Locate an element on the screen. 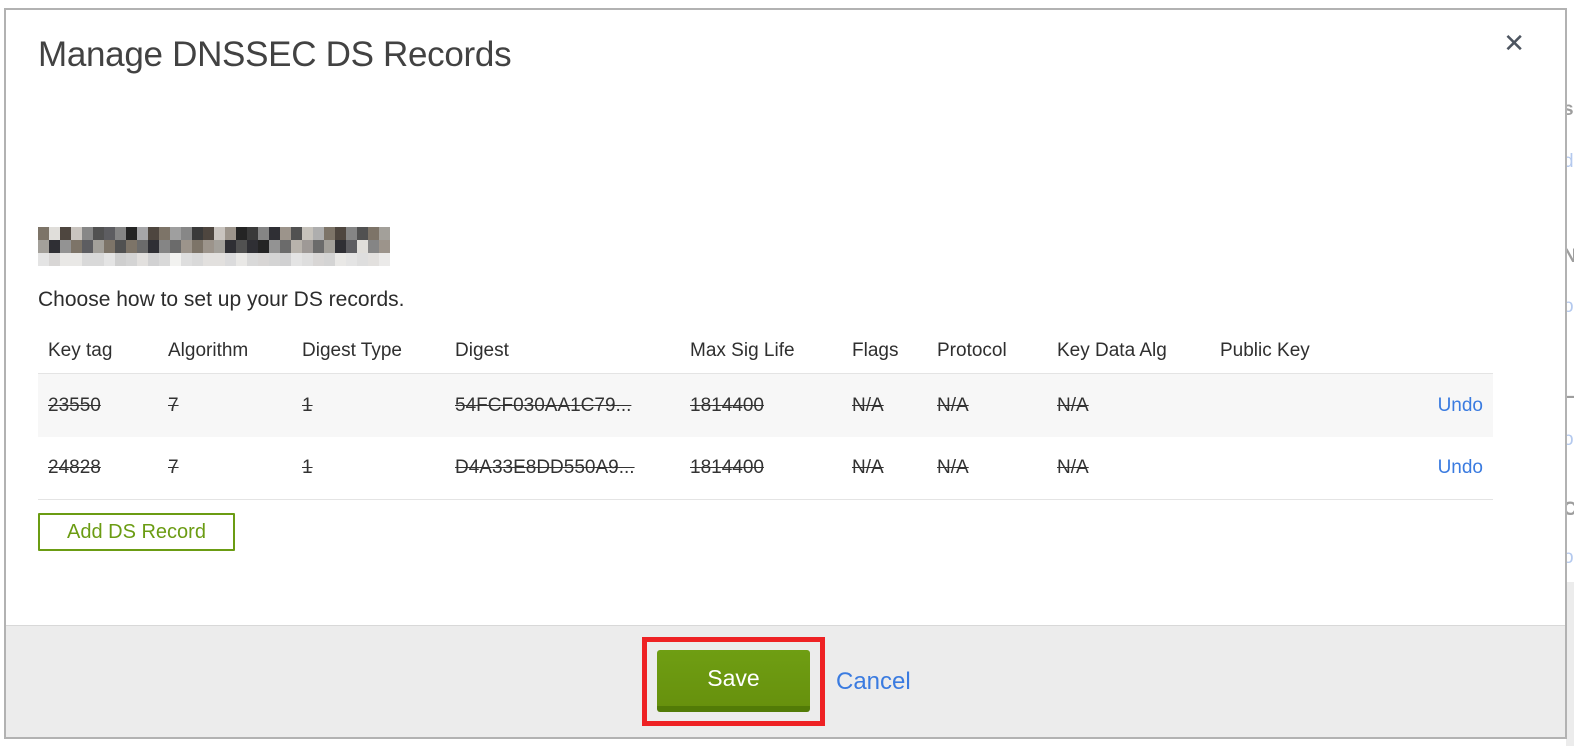 The height and width of the screenshot is (746, 1574). column-header: Digest Type is located at coordinates (352, 350).